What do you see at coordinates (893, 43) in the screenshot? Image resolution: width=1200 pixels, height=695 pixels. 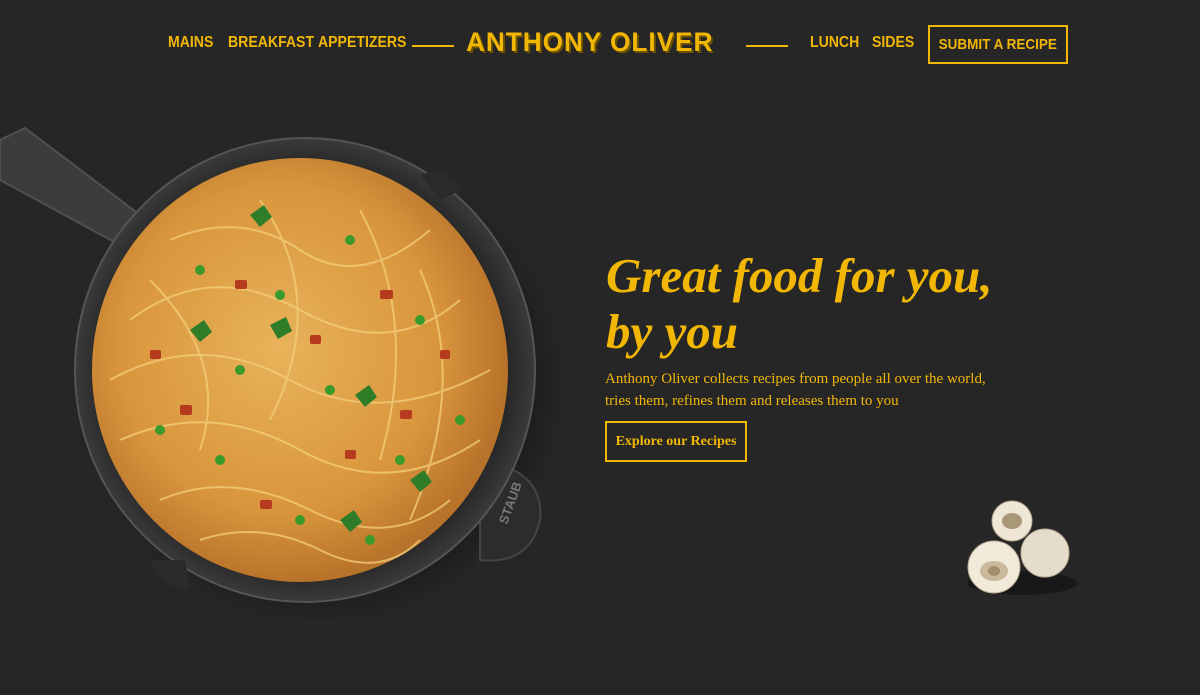 I see `nav-link-sides: SIDES` at bounding box center [893, 43].